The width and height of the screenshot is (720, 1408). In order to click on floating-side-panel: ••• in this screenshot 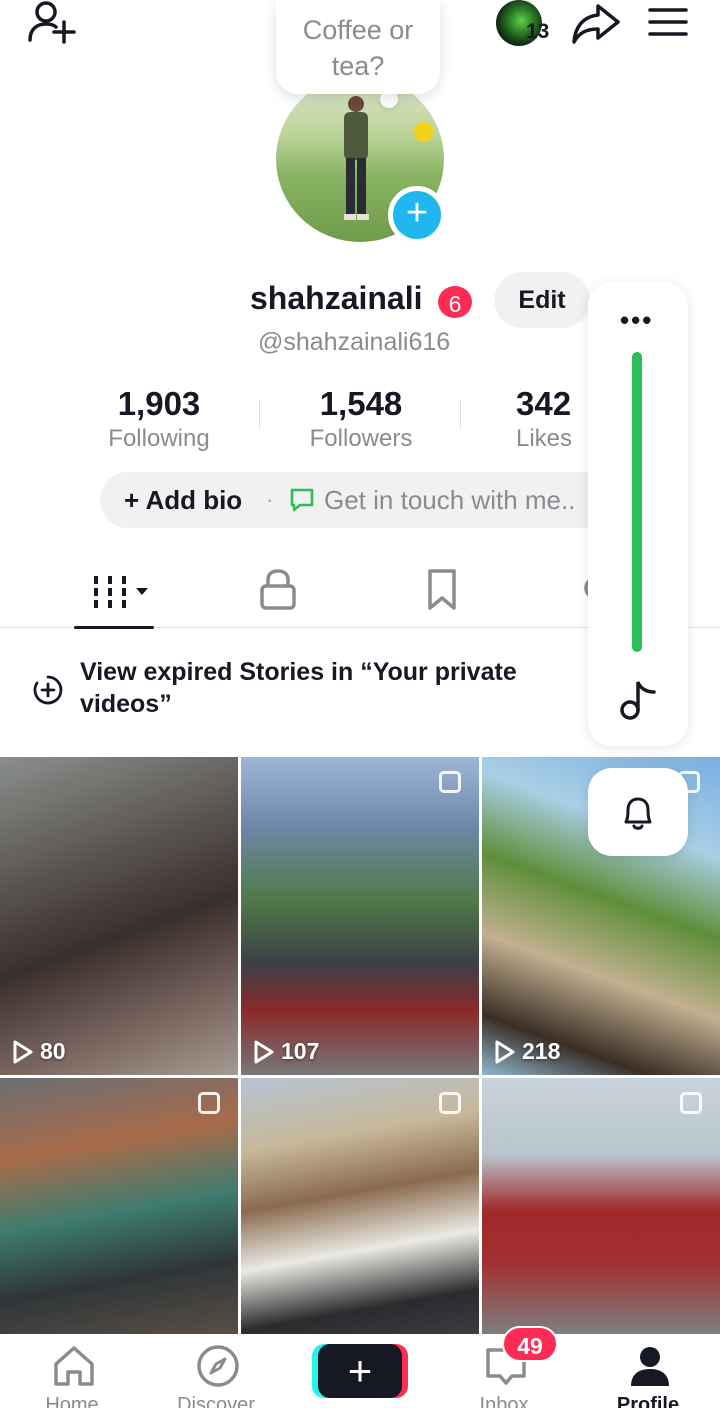, I will do `click(638, 514)`.